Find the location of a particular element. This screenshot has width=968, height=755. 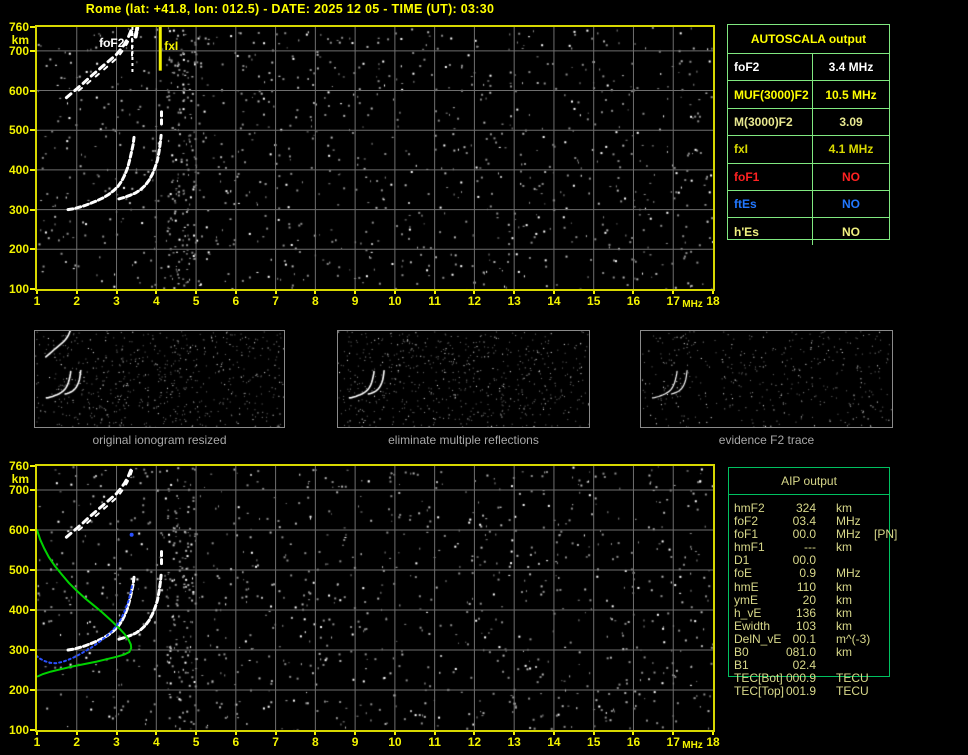

y-axis-tick-label: 600 is located at coordinates (18, 90).